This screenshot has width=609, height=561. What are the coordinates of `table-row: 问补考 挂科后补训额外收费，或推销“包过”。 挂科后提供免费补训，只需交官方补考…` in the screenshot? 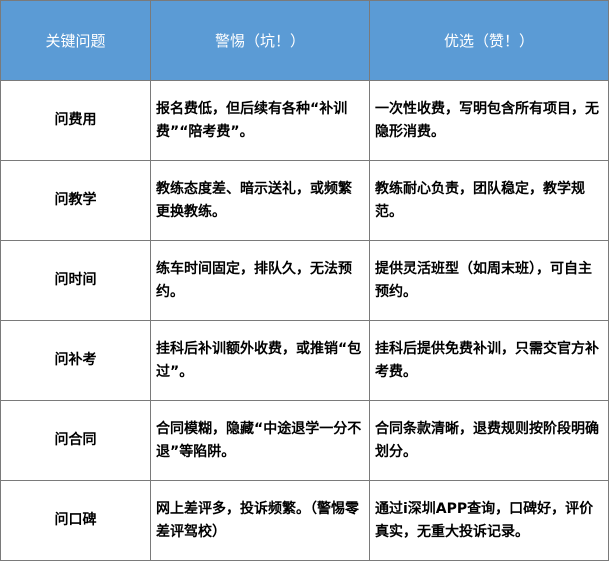 It's located at (304, 360).